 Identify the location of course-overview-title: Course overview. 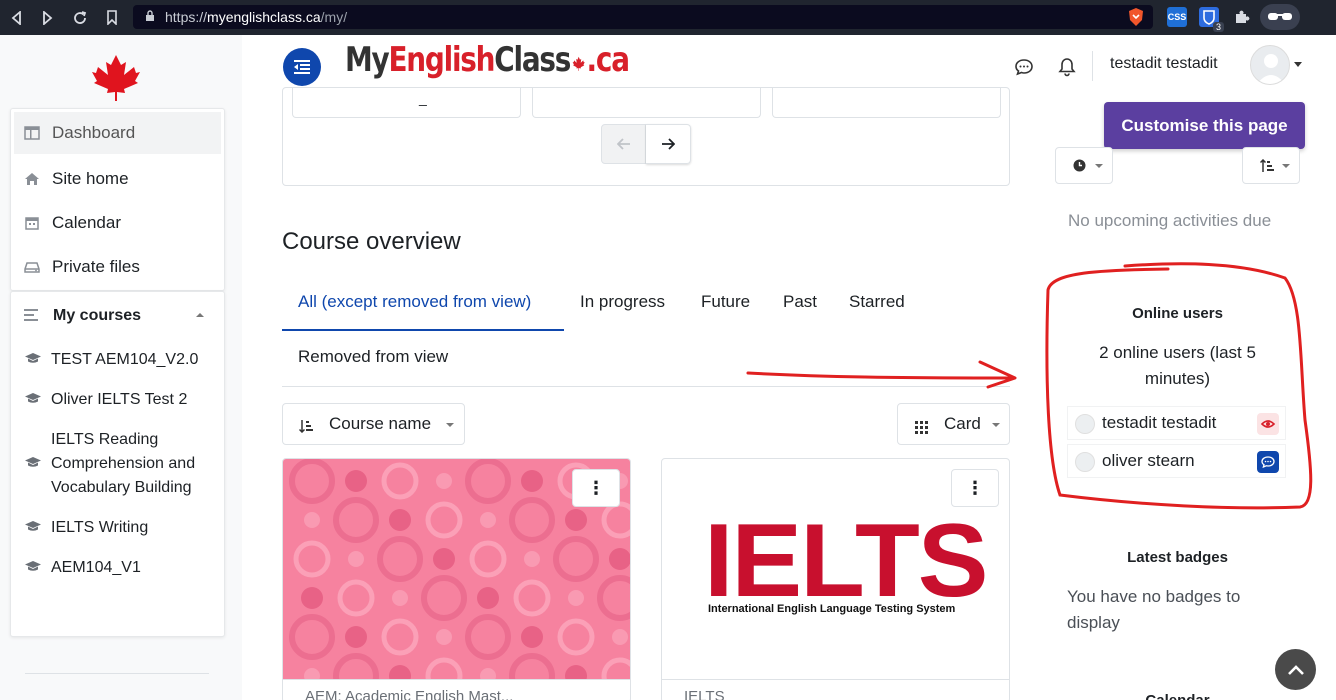
(371, 241).